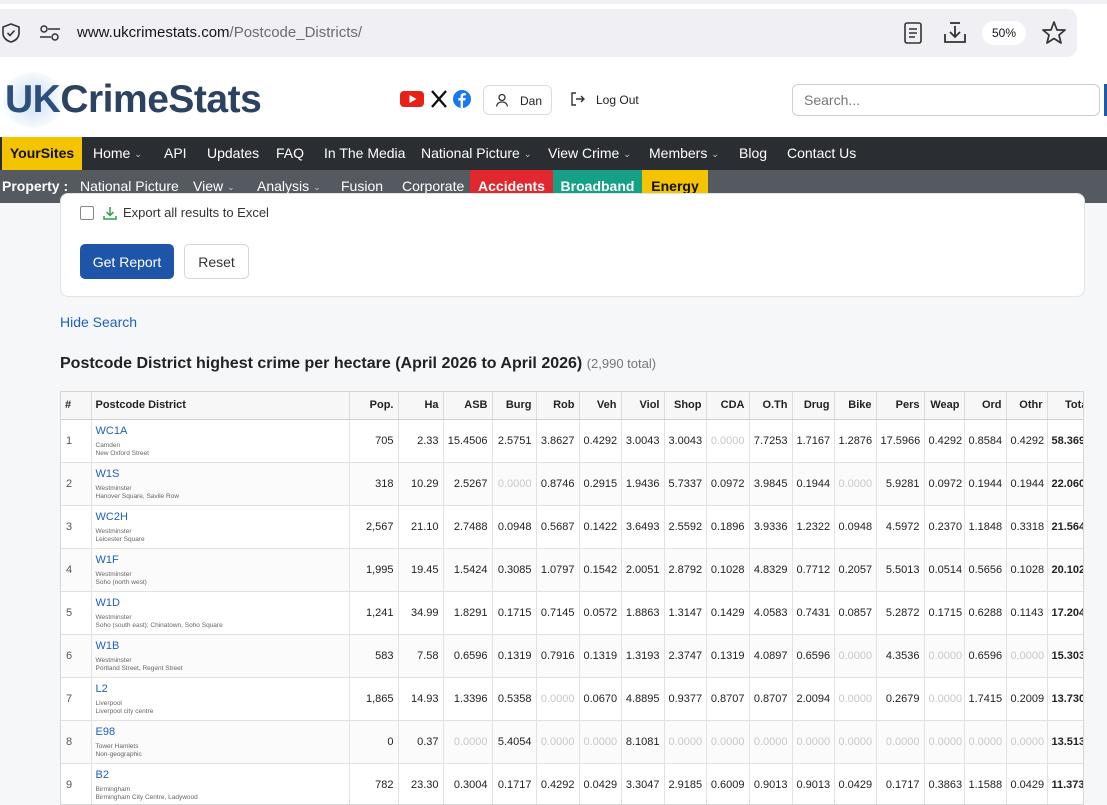 The height and width of the screenshot is (805, 1107). Describe the element at coordinates (87, 213) in the screenshot. I see `export-excel-checkbox` at that location.